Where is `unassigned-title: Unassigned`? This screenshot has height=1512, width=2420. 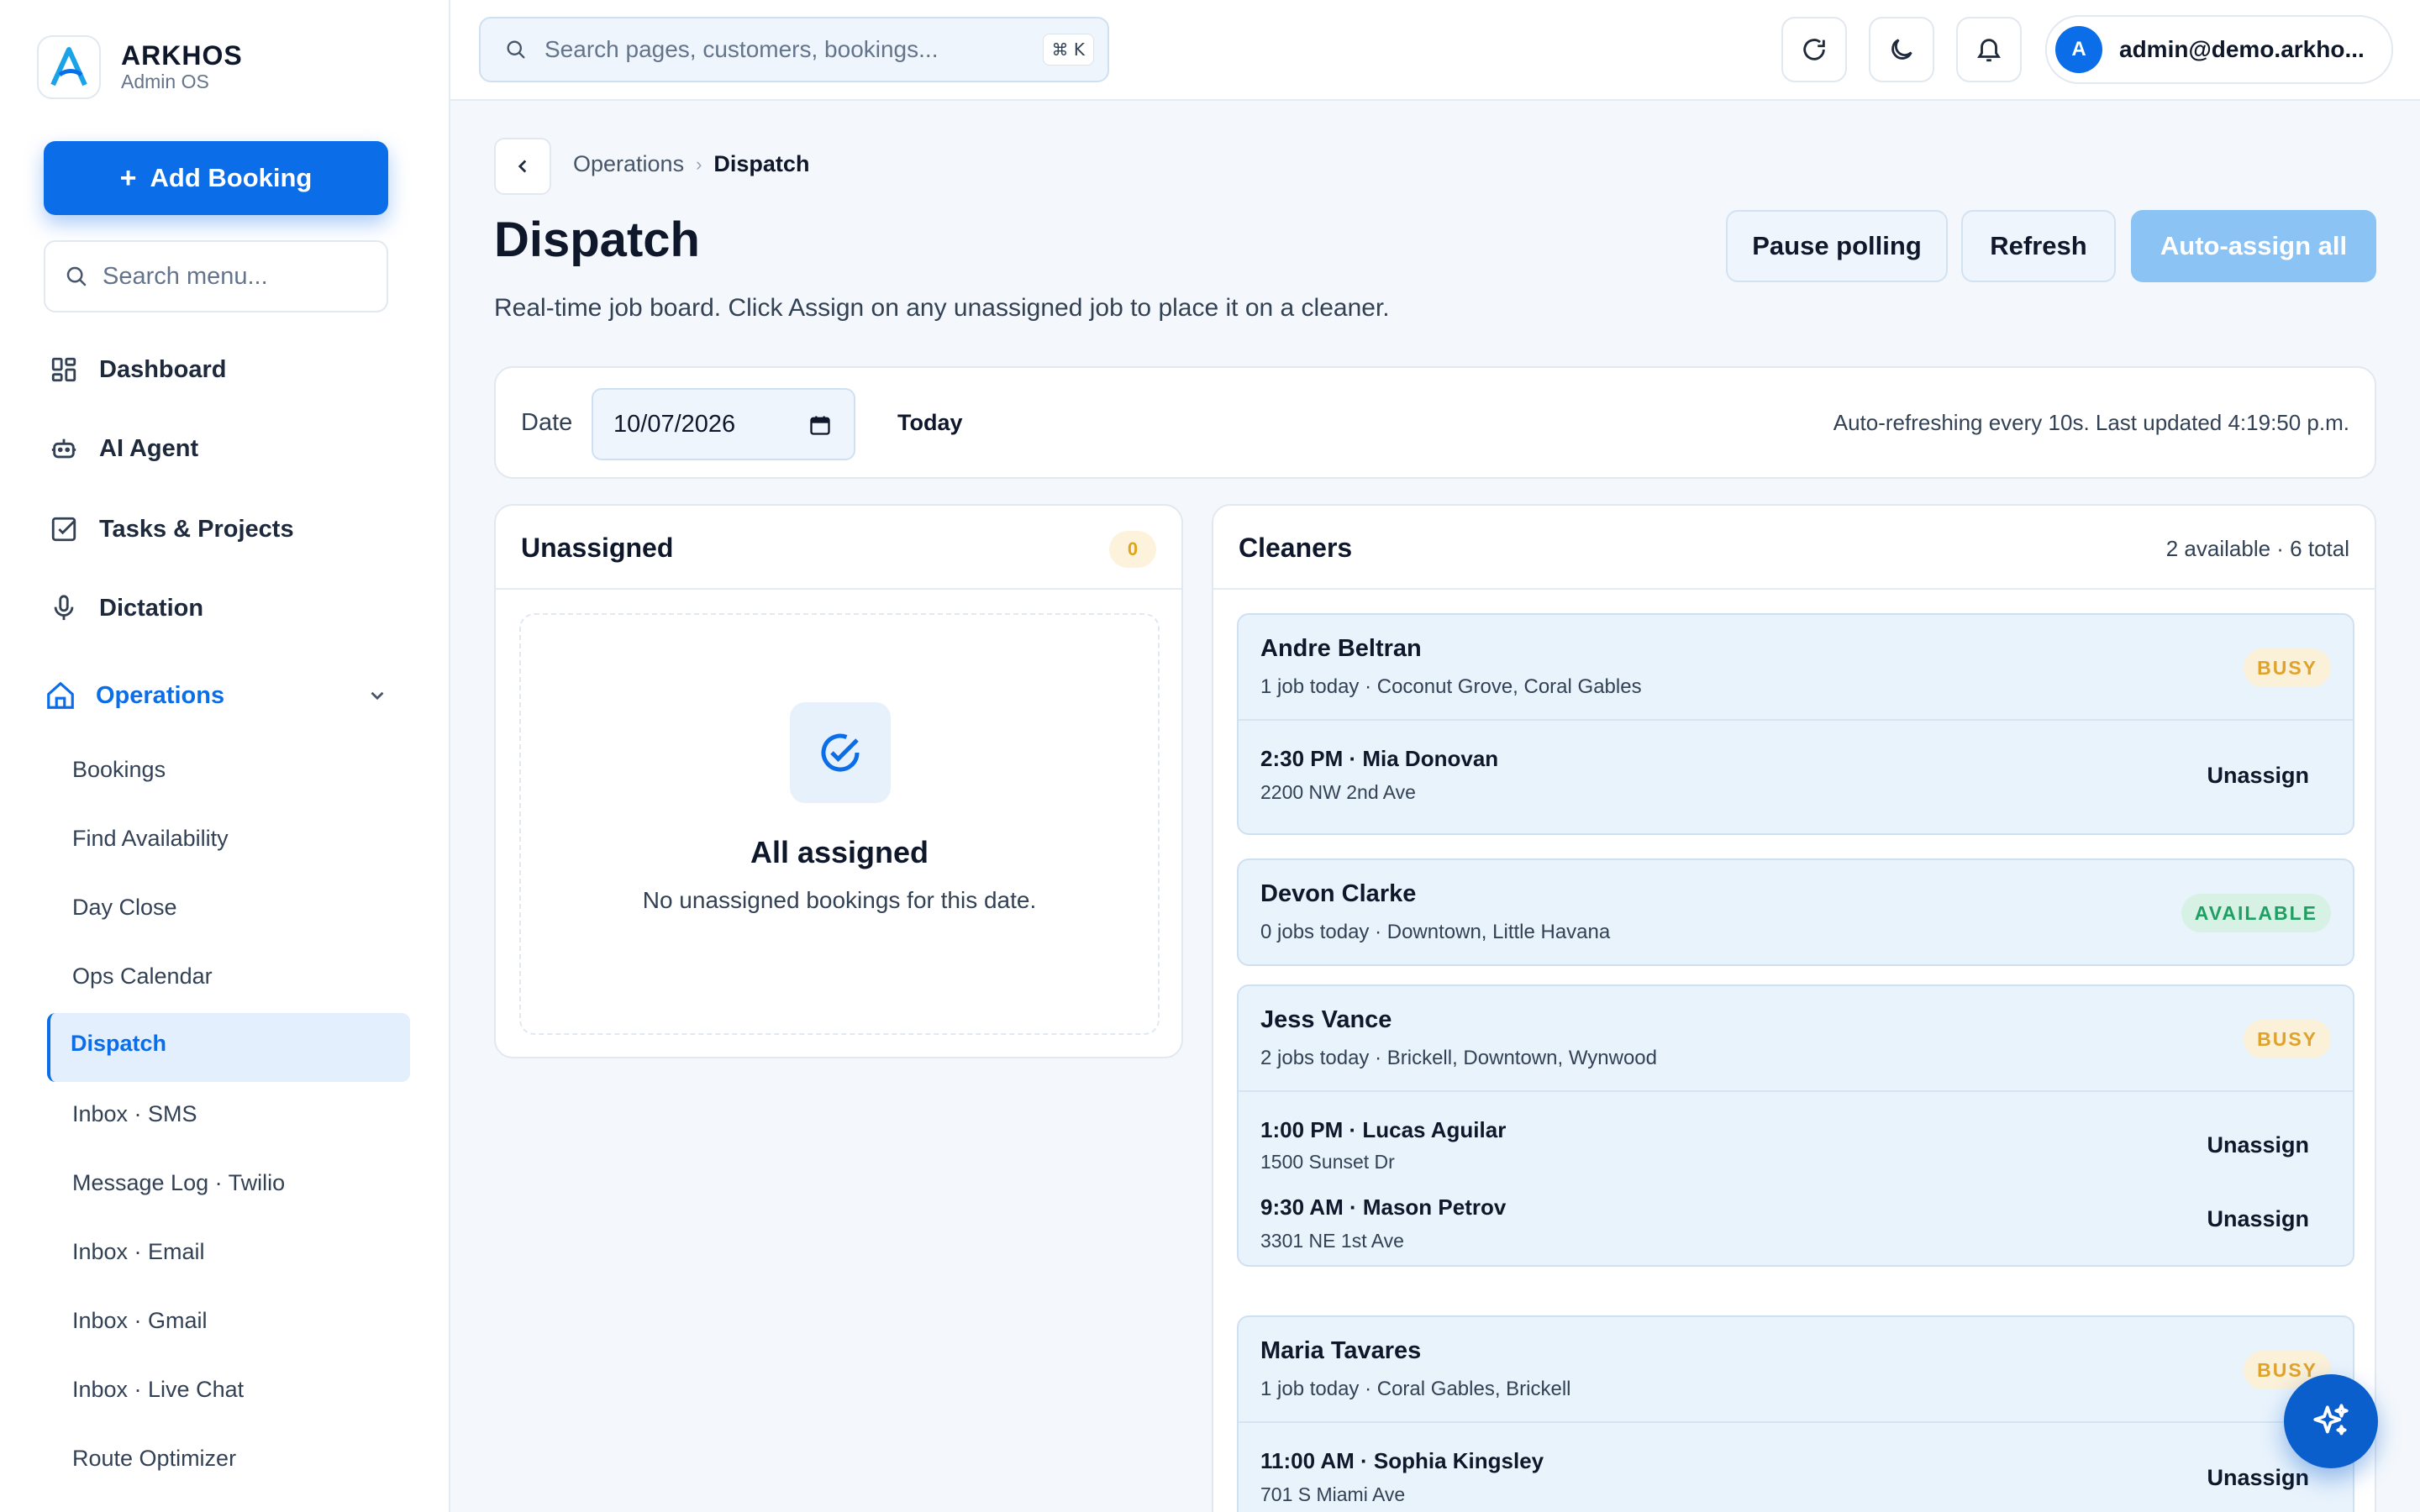
unassigned-title: Unassigned is located at coordinates (597, 548).